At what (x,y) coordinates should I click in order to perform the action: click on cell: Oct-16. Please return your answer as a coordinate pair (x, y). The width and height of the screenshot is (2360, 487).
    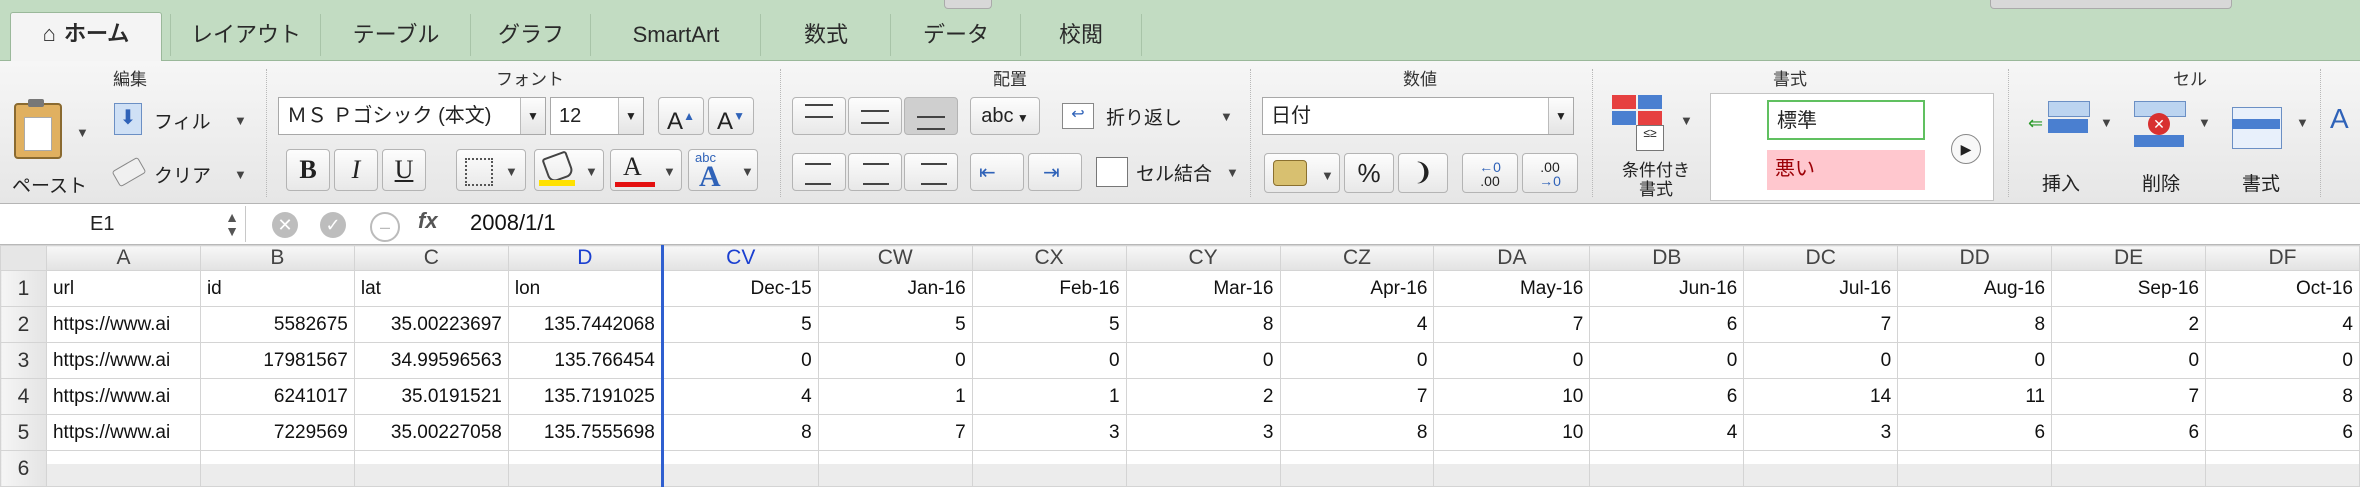
    Looking at the image, I should click on (2282, 288).